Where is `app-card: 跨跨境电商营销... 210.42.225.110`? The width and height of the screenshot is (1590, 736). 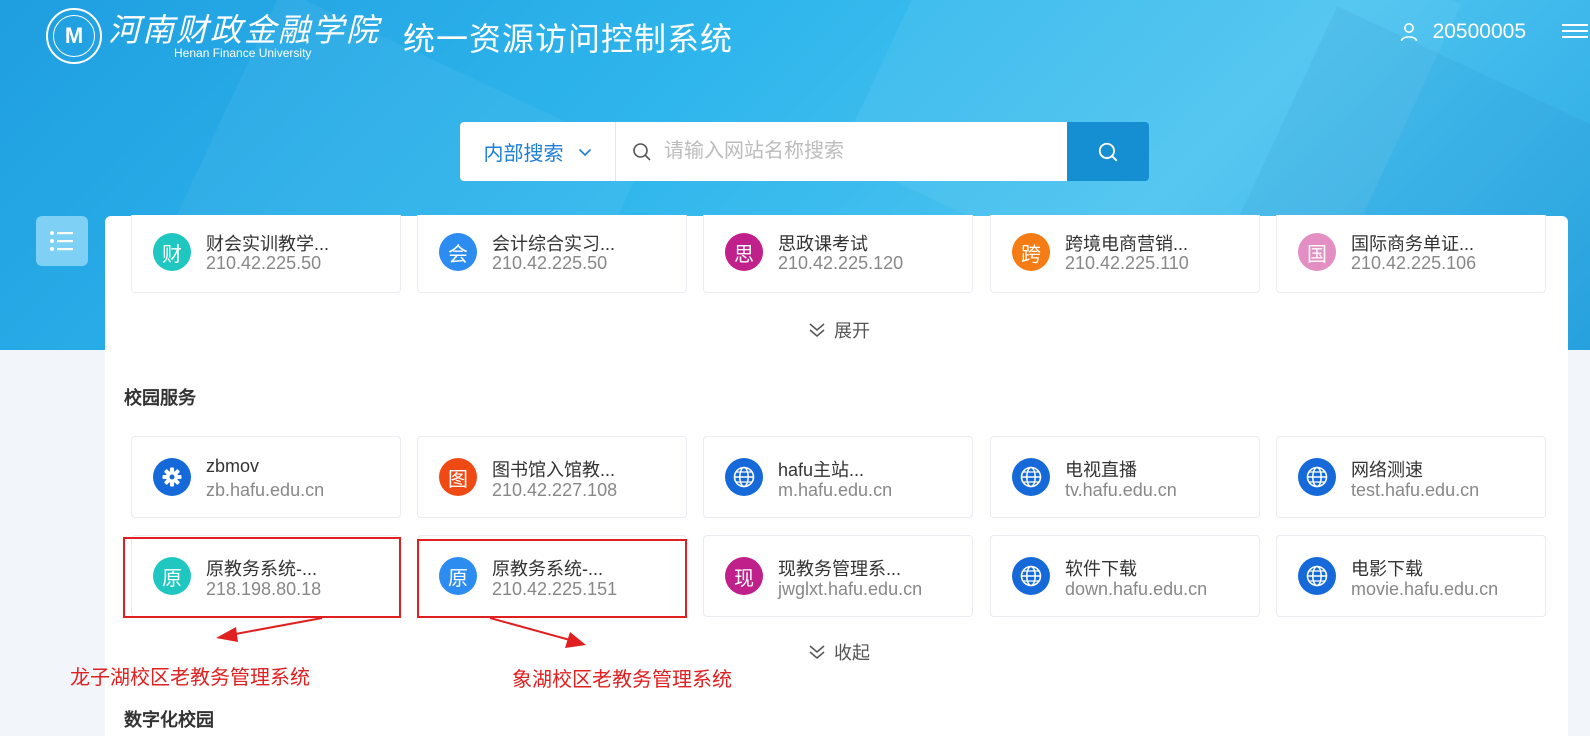
app-card: 跨跨境电商营销... 210.42.225.110 is located at coordinates (1125, 254).